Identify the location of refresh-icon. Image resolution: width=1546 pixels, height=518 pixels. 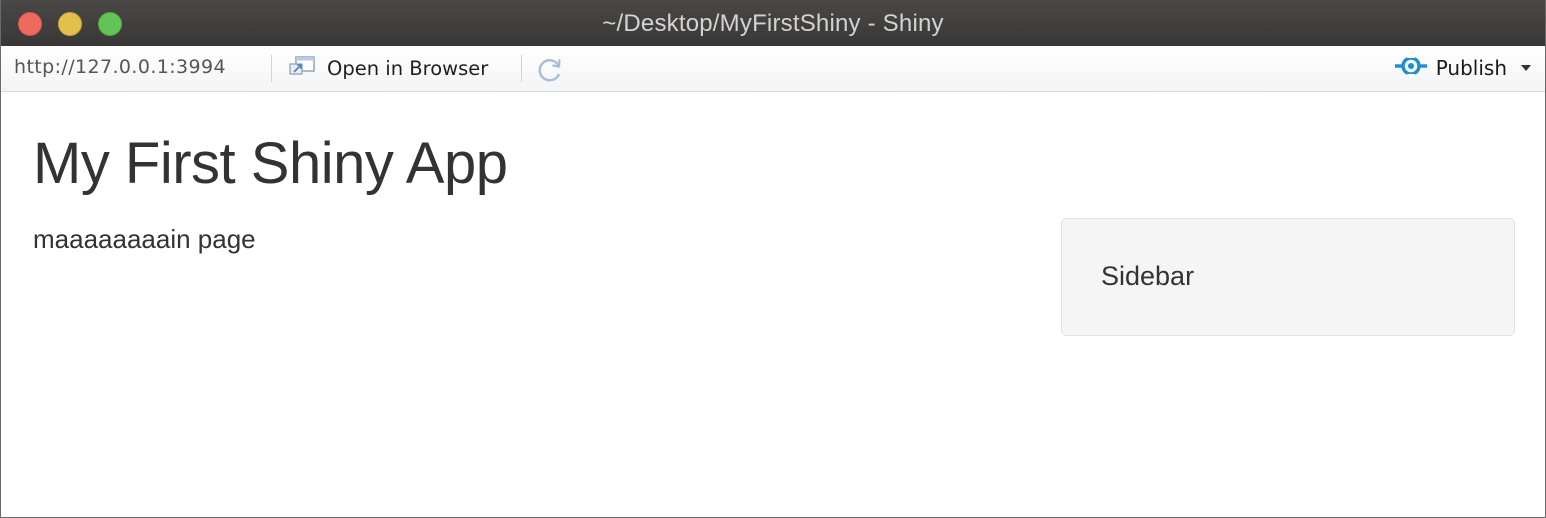
(550, 74).